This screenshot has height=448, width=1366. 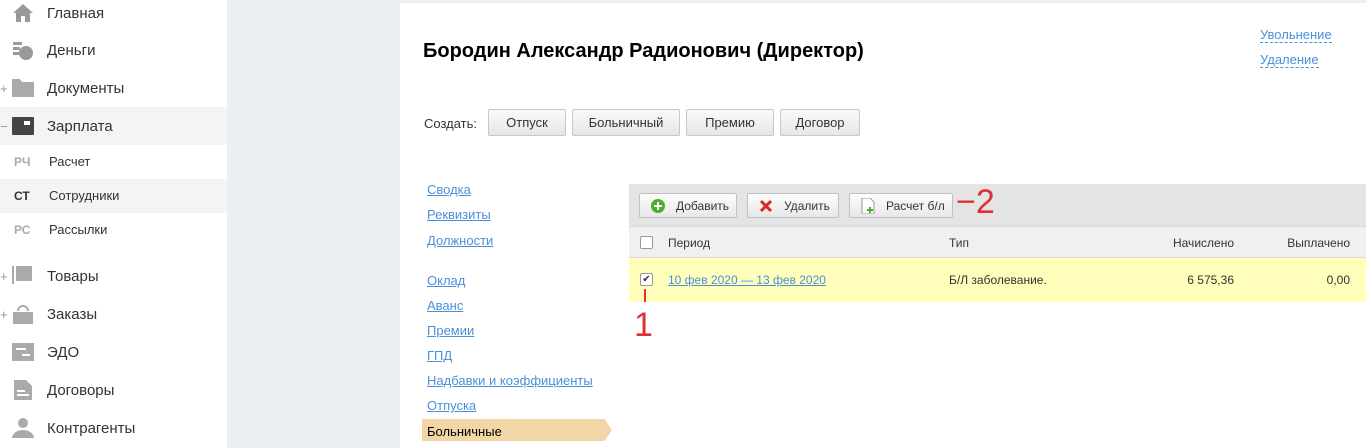 What do you see at coordinates (113, 390) in the screenshot?
I see `nav-contracts: Договоры` at bounding box center [113, 390].